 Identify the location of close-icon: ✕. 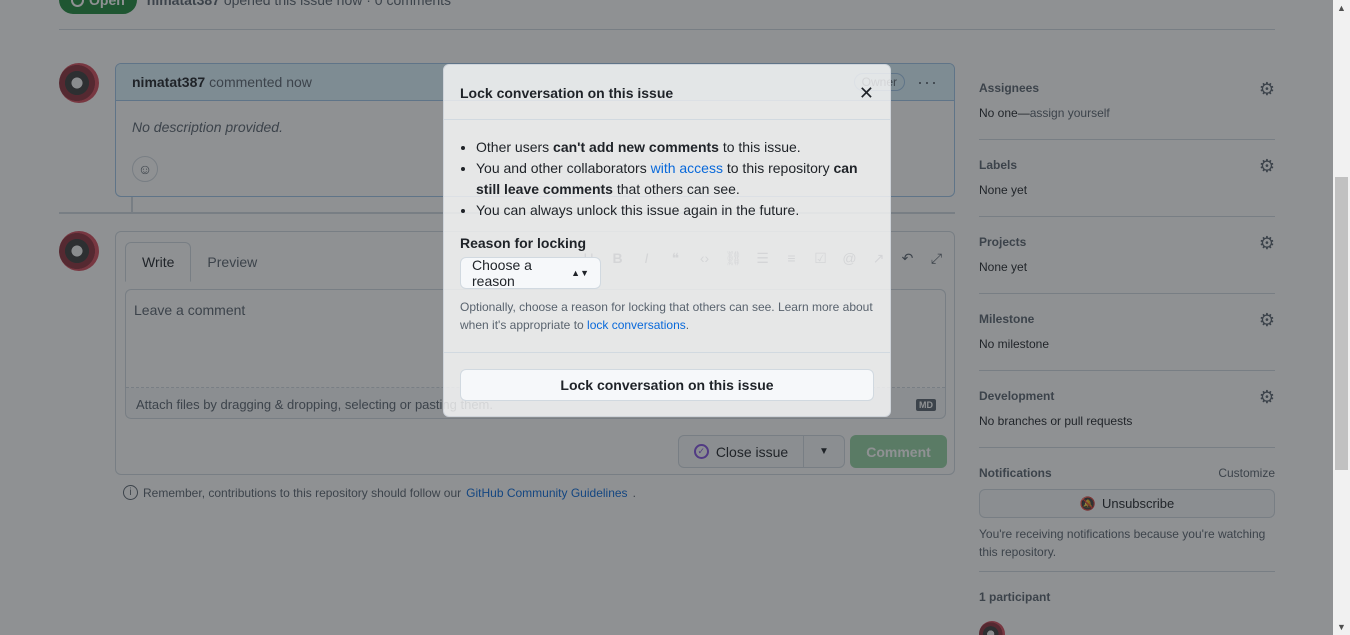
(866, 93).